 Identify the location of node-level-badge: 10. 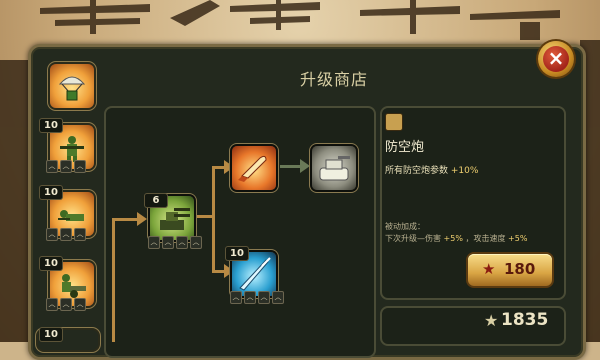
(237, 253).